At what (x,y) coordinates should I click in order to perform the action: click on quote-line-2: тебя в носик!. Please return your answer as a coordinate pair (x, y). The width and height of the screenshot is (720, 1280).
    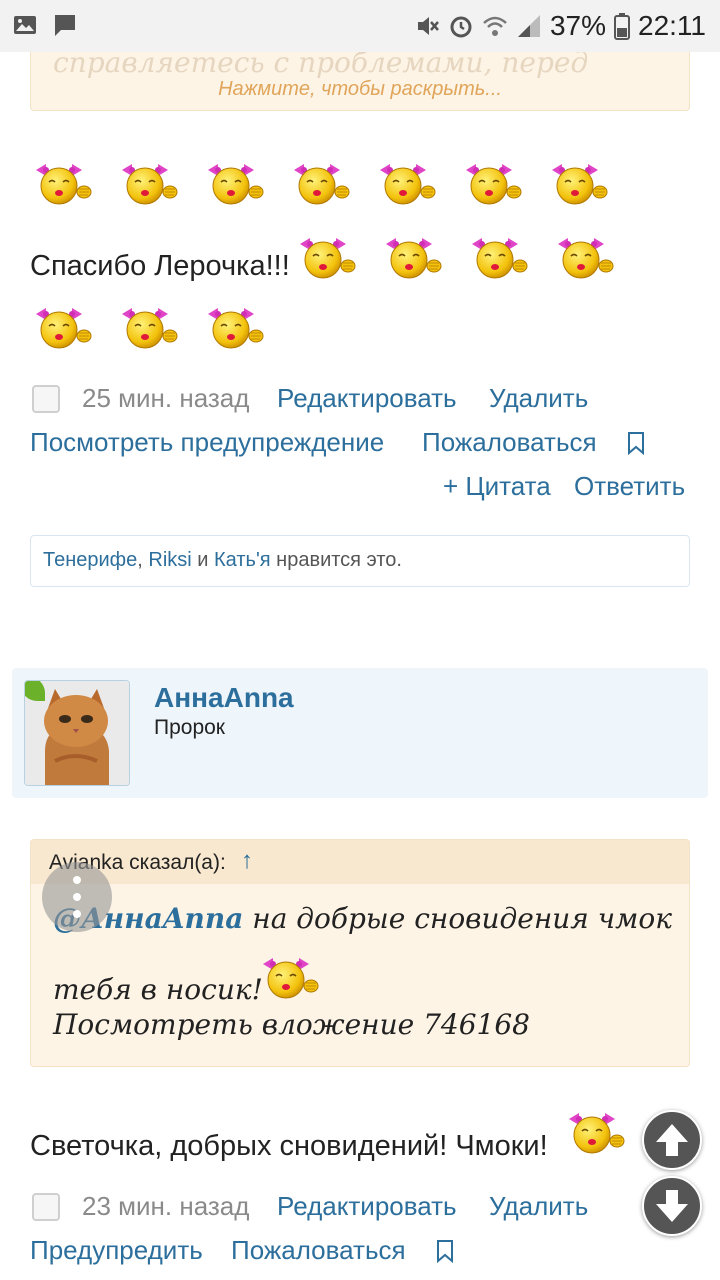
    Looking at the image, I should click on (158, 989).